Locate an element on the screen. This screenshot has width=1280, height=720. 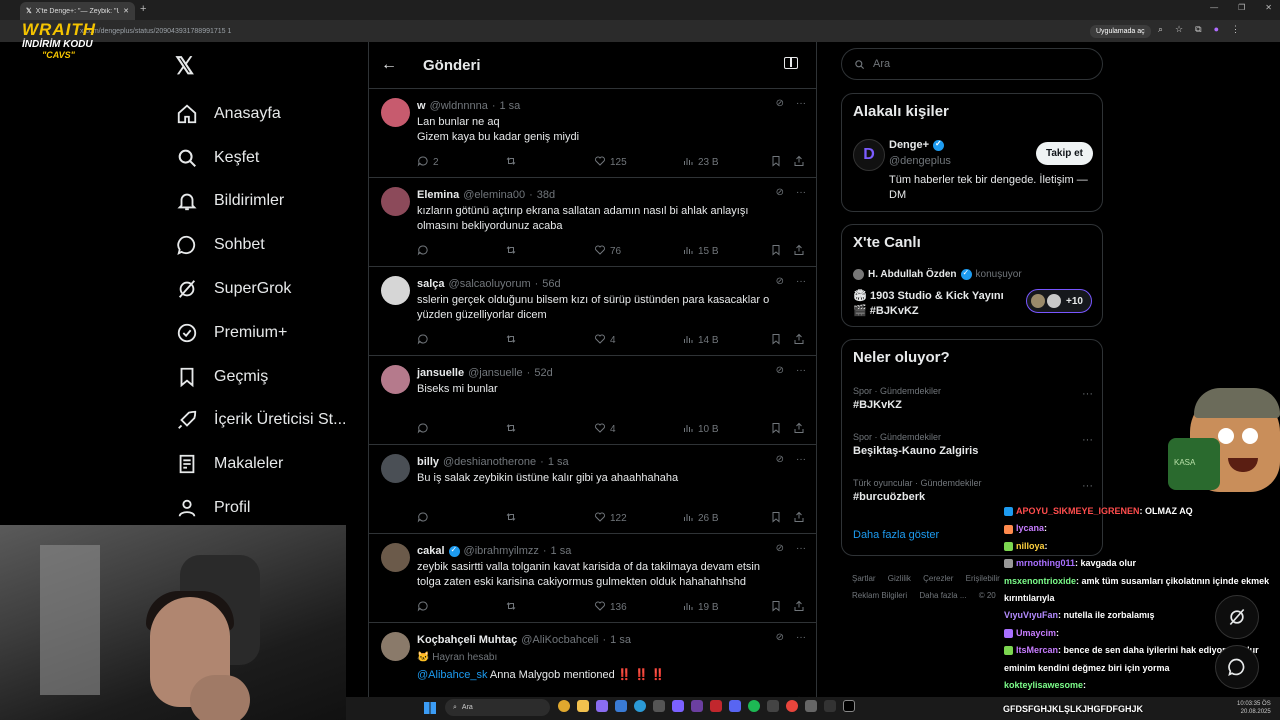
minimize-icon: — is located at coordinates (1214, 7).